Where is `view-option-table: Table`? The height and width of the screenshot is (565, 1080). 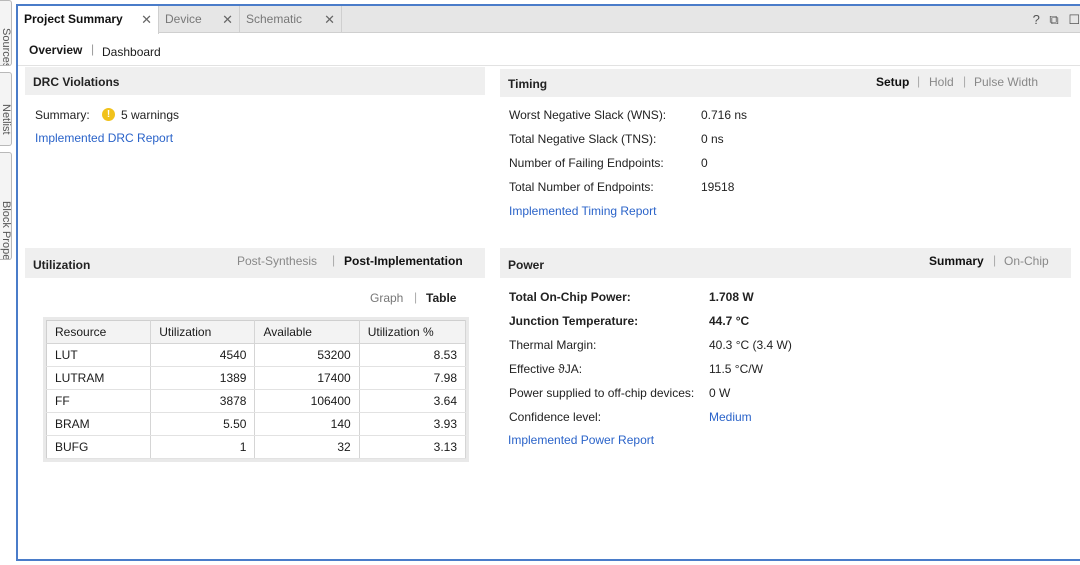 view-option-table: Table is located at coordinates (441, 298).